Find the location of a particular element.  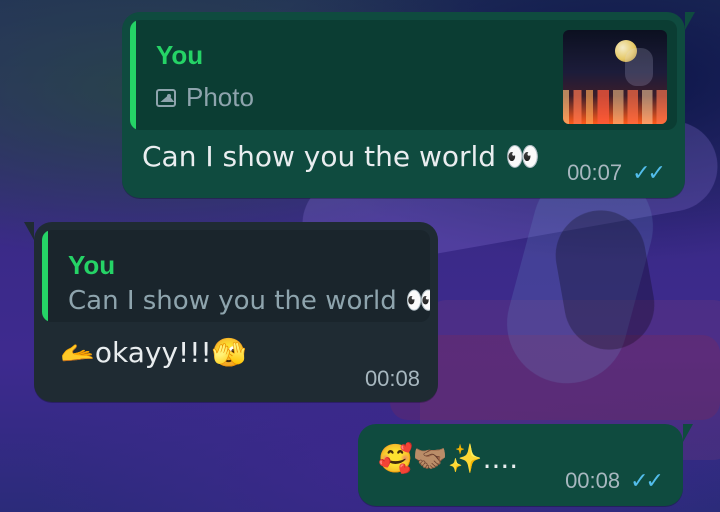

thumbnail-figure is located at coordinates (639, 67).